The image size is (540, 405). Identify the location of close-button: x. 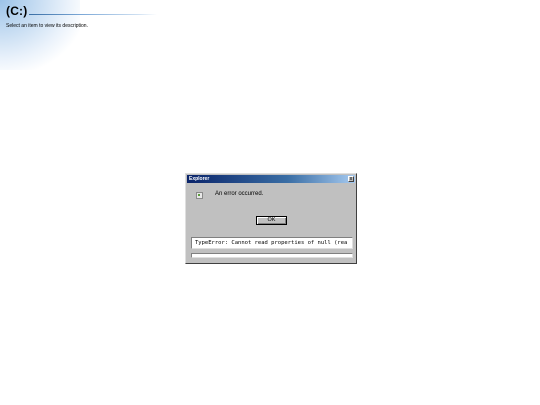
(351, 179).